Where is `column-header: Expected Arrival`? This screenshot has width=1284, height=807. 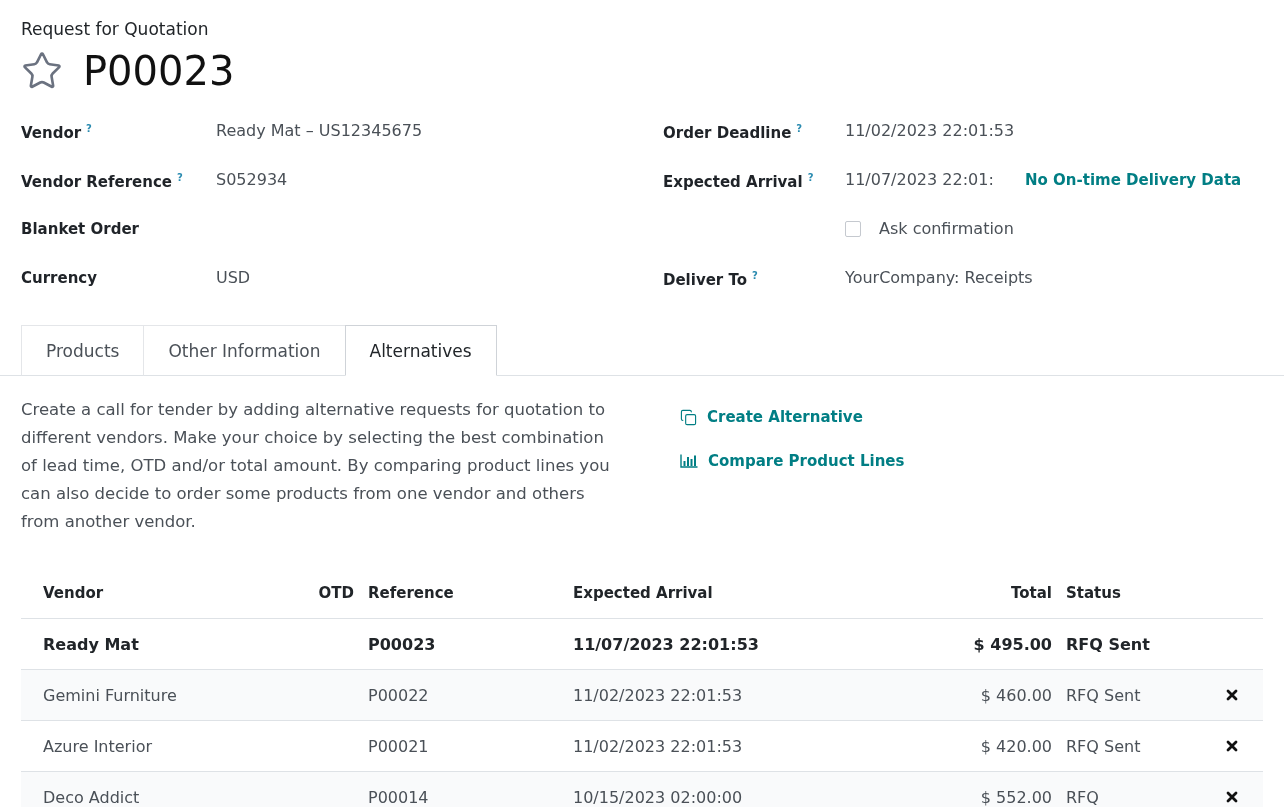
column-header: Expected Arrival is located at coordinates (643, 593).